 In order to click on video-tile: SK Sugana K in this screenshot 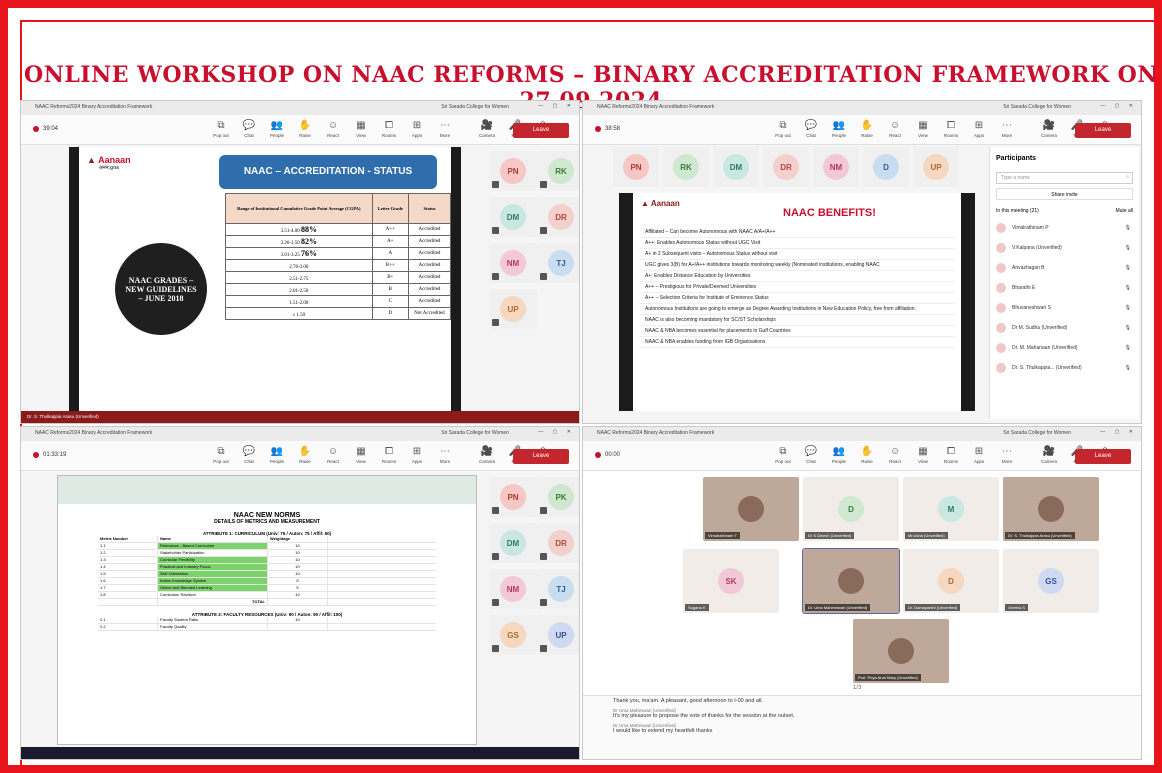, I will do `click(731, 581)`.